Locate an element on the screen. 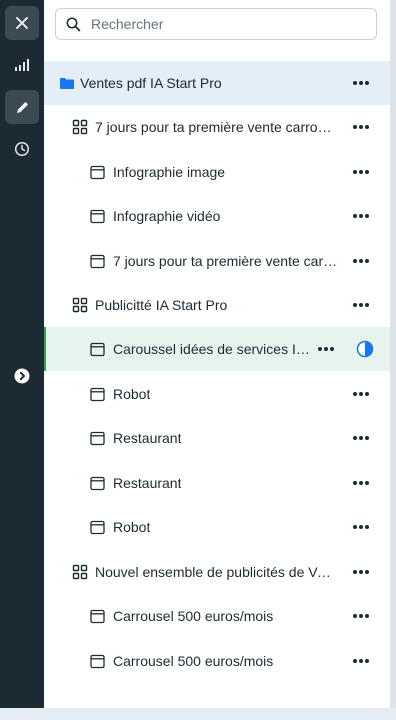 Image resolution: width=396 pixels, height=720 pixels. tree-row-ad: Infographie image is located at coordinates (217, 172).